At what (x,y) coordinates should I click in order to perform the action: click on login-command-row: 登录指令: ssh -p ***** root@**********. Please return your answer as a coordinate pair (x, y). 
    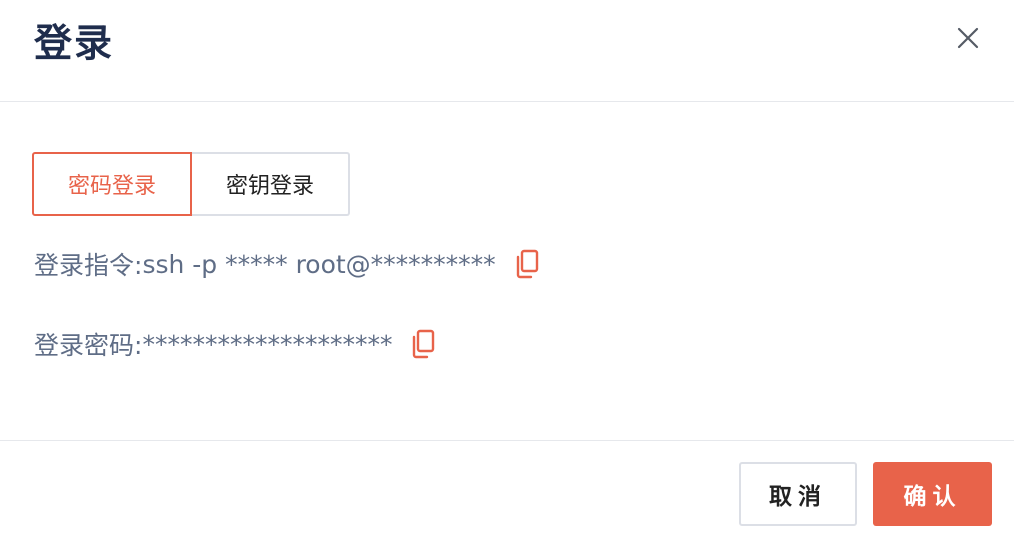
    Looking at the image, I should click on (287, 264).